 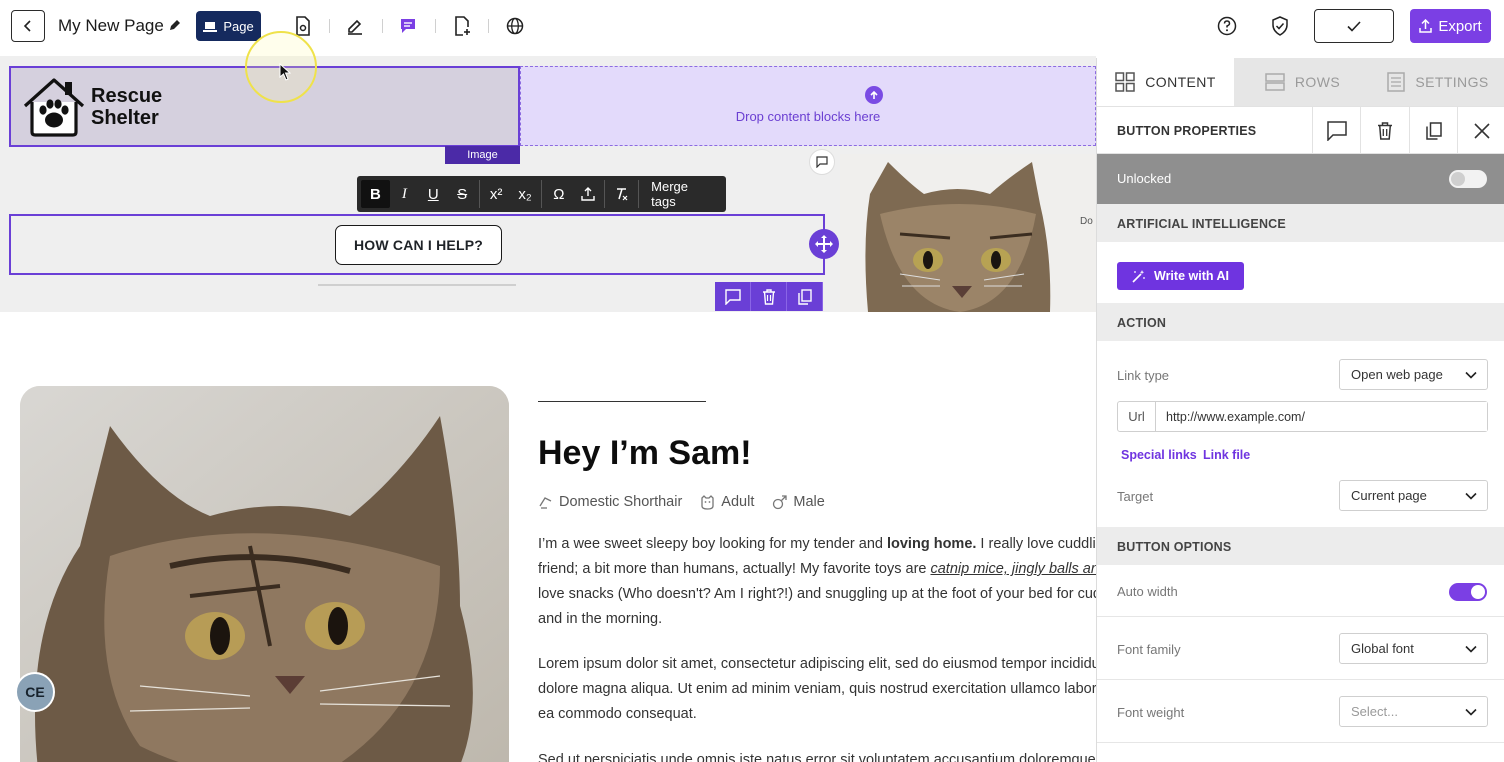 What do you see at coordinates (35, 692) in the screenshot?
I see `avatar: CE` at bounding box center [35, 692].